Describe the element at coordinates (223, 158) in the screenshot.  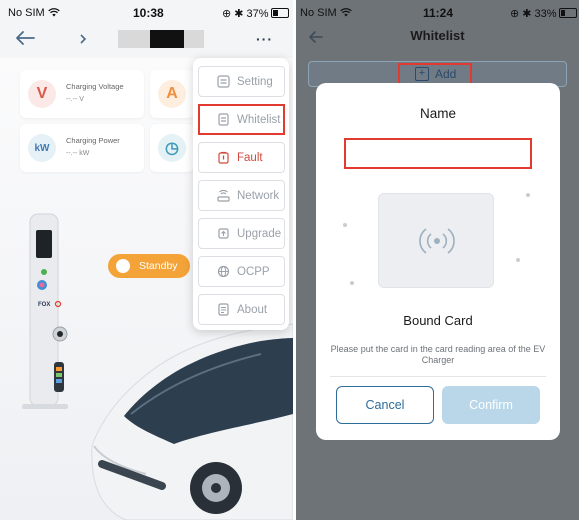
I see `fault-icon` at that location.